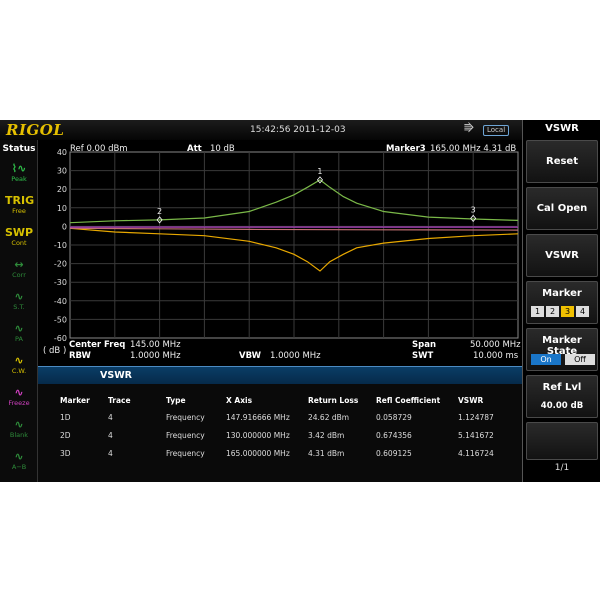  What do you see at coordinates (496, 356) in the screenshot?
I see `swt-value: 10.000 ms` at bounding box center [496, 356].